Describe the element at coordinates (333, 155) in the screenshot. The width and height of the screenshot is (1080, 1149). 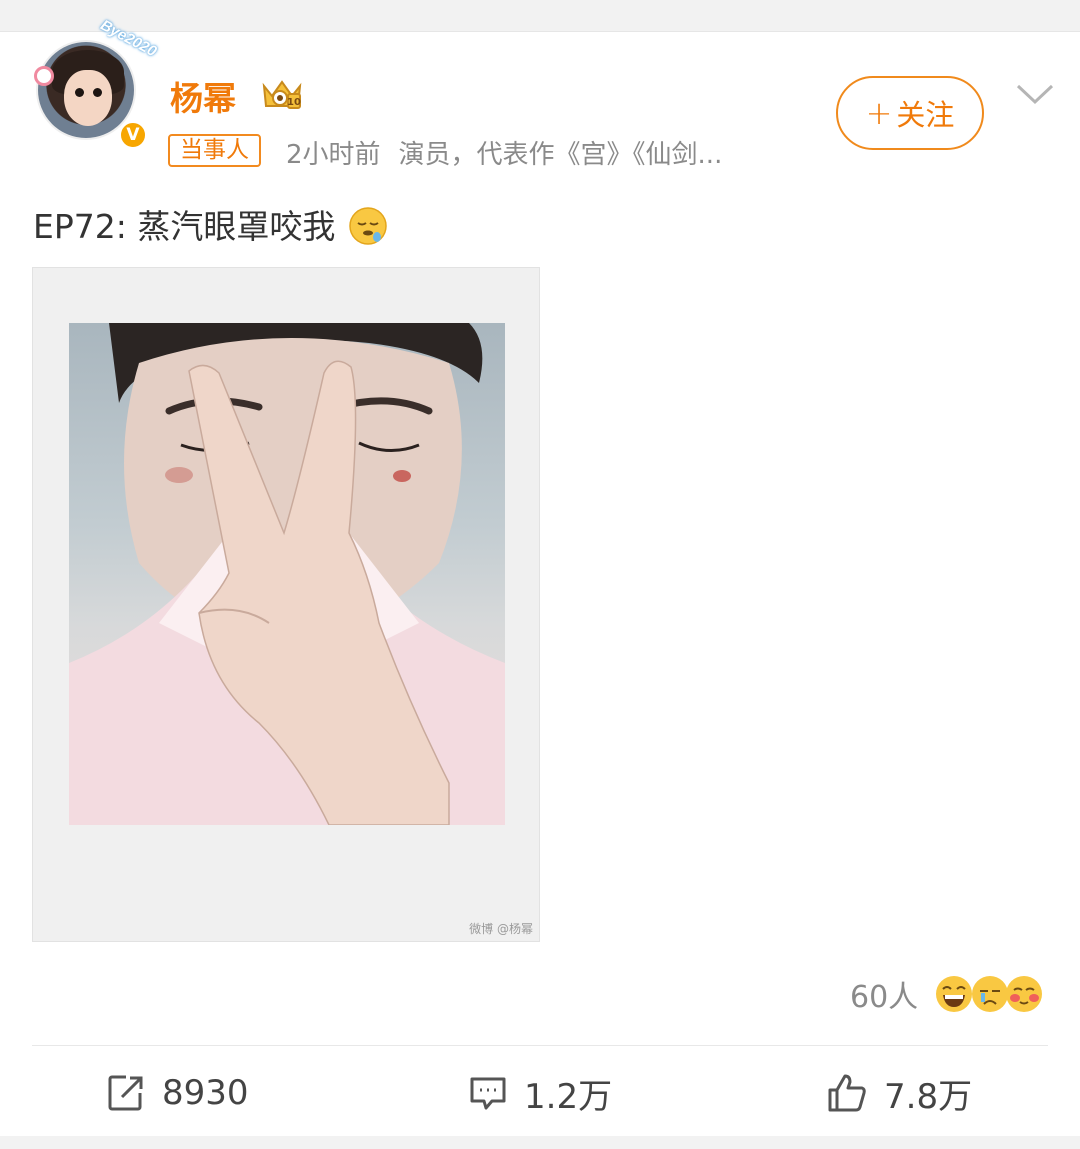
I see `post-time: 2小时前` at that location.